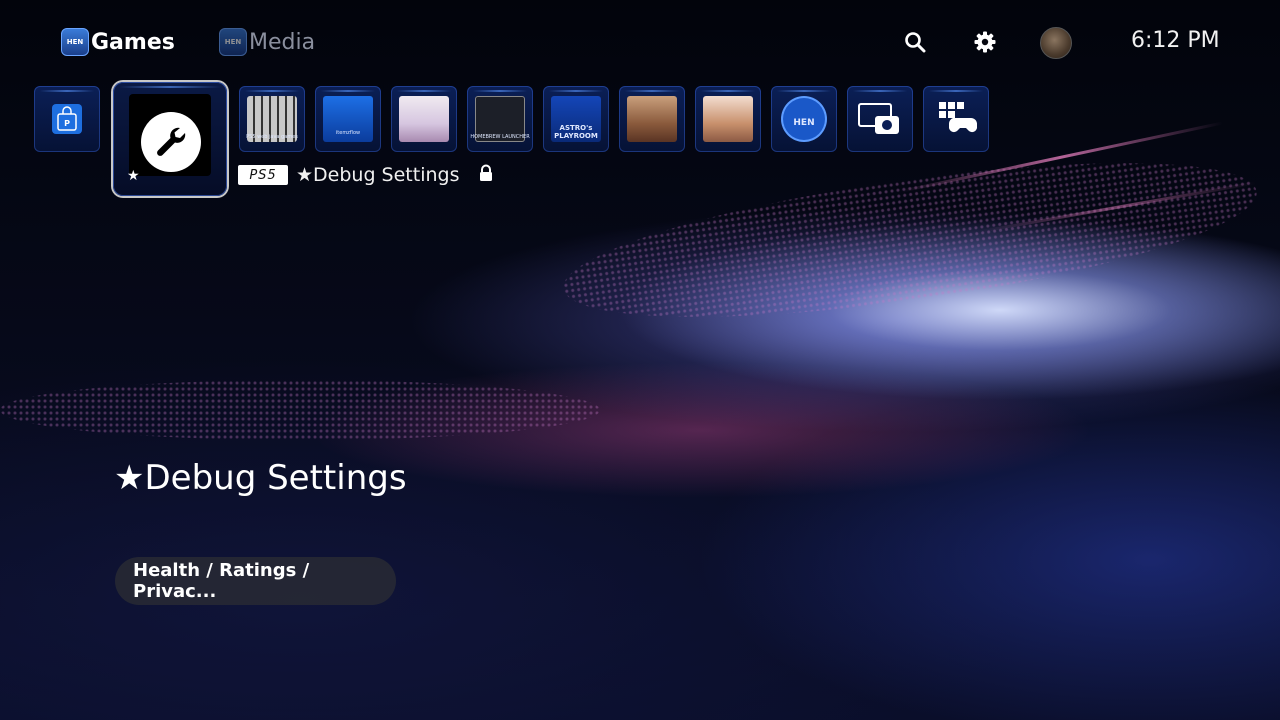  I want to click on gear-icon, so click(985, 42).